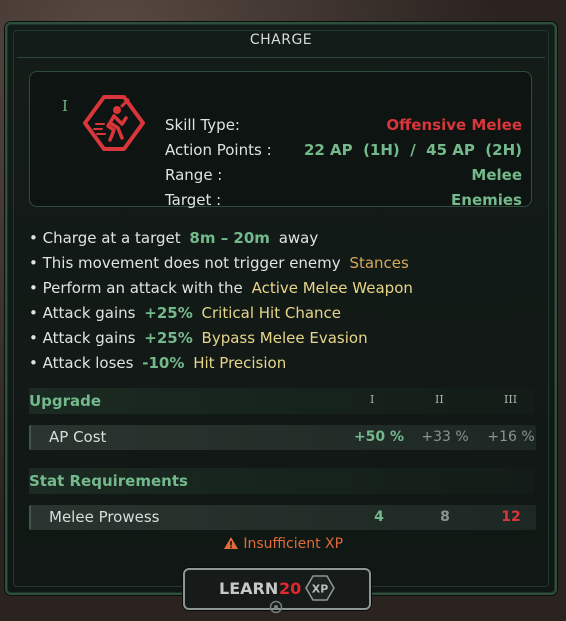  Describe the element at coordinates (276, 607) in the screenshot. I see `gamepad-button-icon` at that location.